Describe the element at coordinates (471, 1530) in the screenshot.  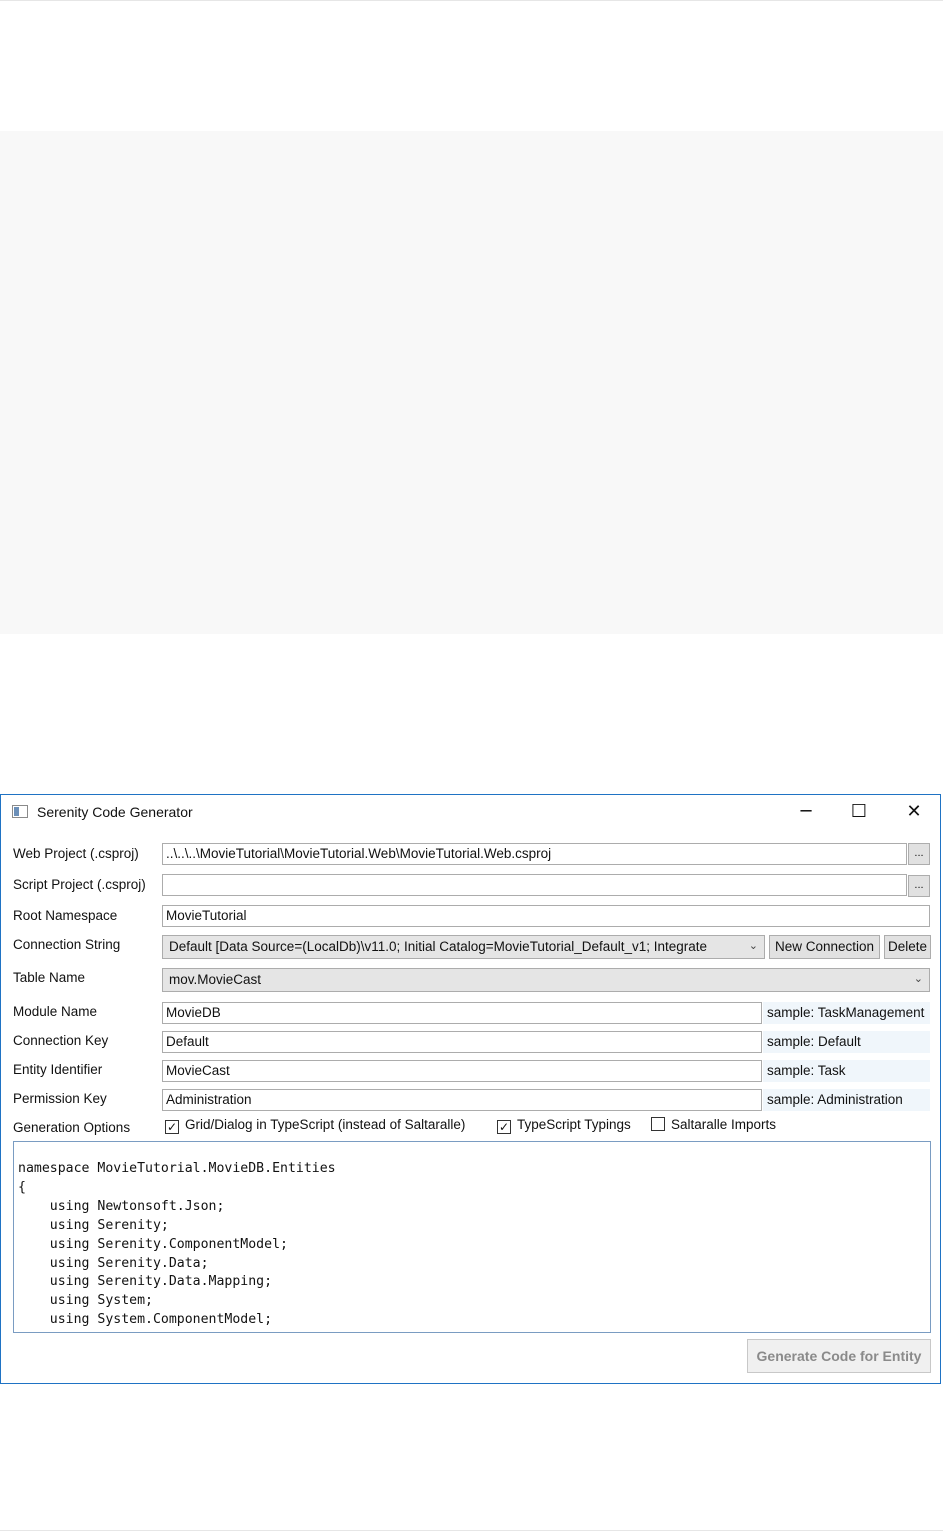
I see `bottom-divider` at that location.